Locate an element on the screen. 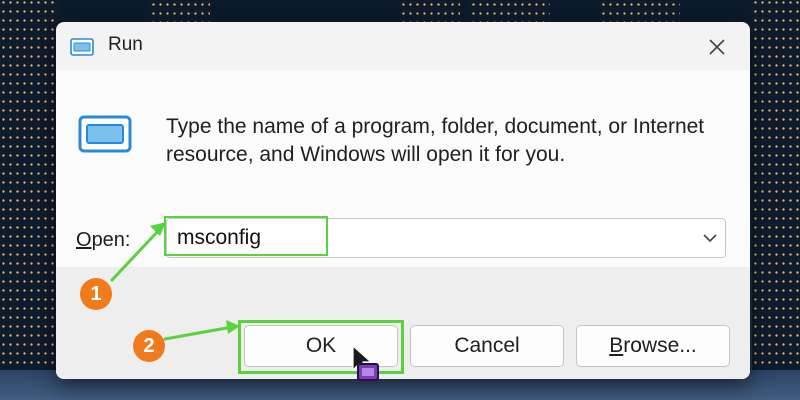 This screenshot has width=800, height=400. dialog-title: Run is located at coordinates (125, 44).